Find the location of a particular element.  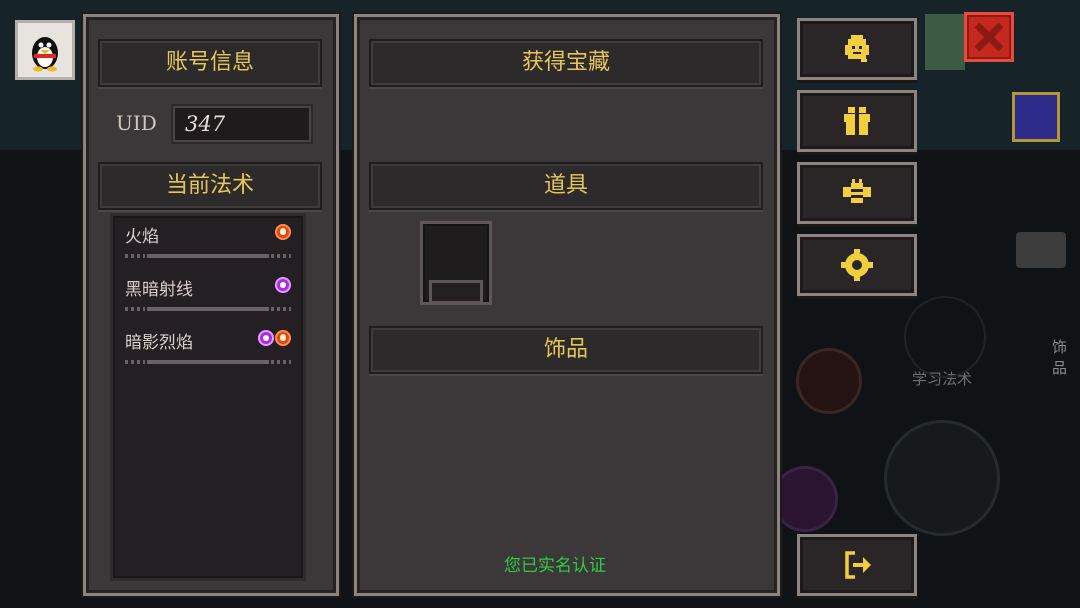

spell-item: 火焰 is located at coordinates (208, 240).